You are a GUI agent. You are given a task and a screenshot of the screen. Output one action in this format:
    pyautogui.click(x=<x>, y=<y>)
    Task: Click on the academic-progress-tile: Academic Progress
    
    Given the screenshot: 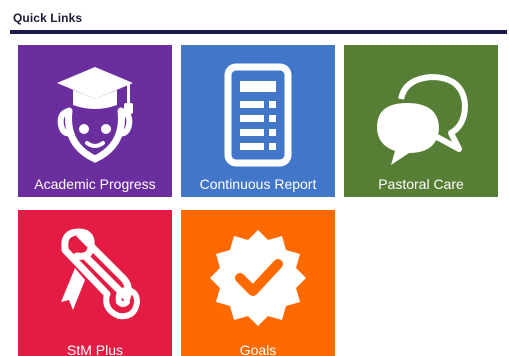 What is the action you would take?
    pyautogui.click(x=95, y=121)
    